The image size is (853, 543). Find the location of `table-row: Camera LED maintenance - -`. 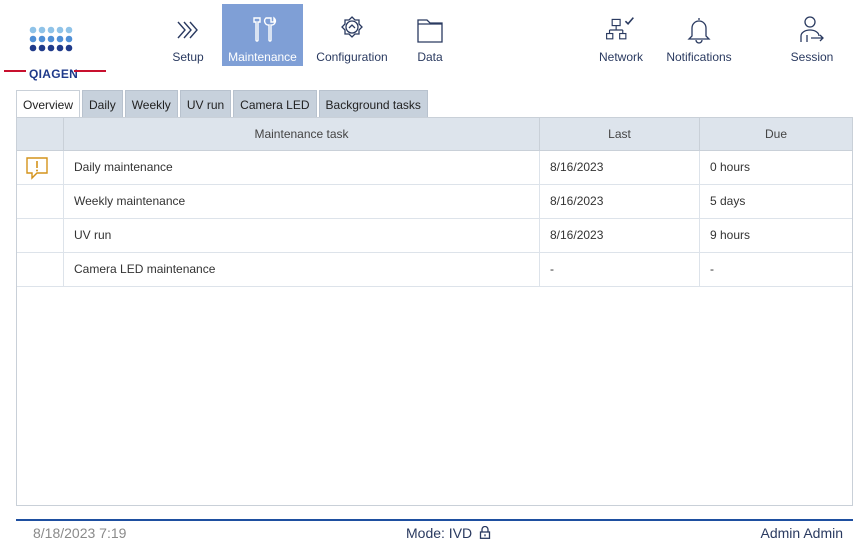

table-row: Camera LED maintenance - - is located at coordinates (434, 270).